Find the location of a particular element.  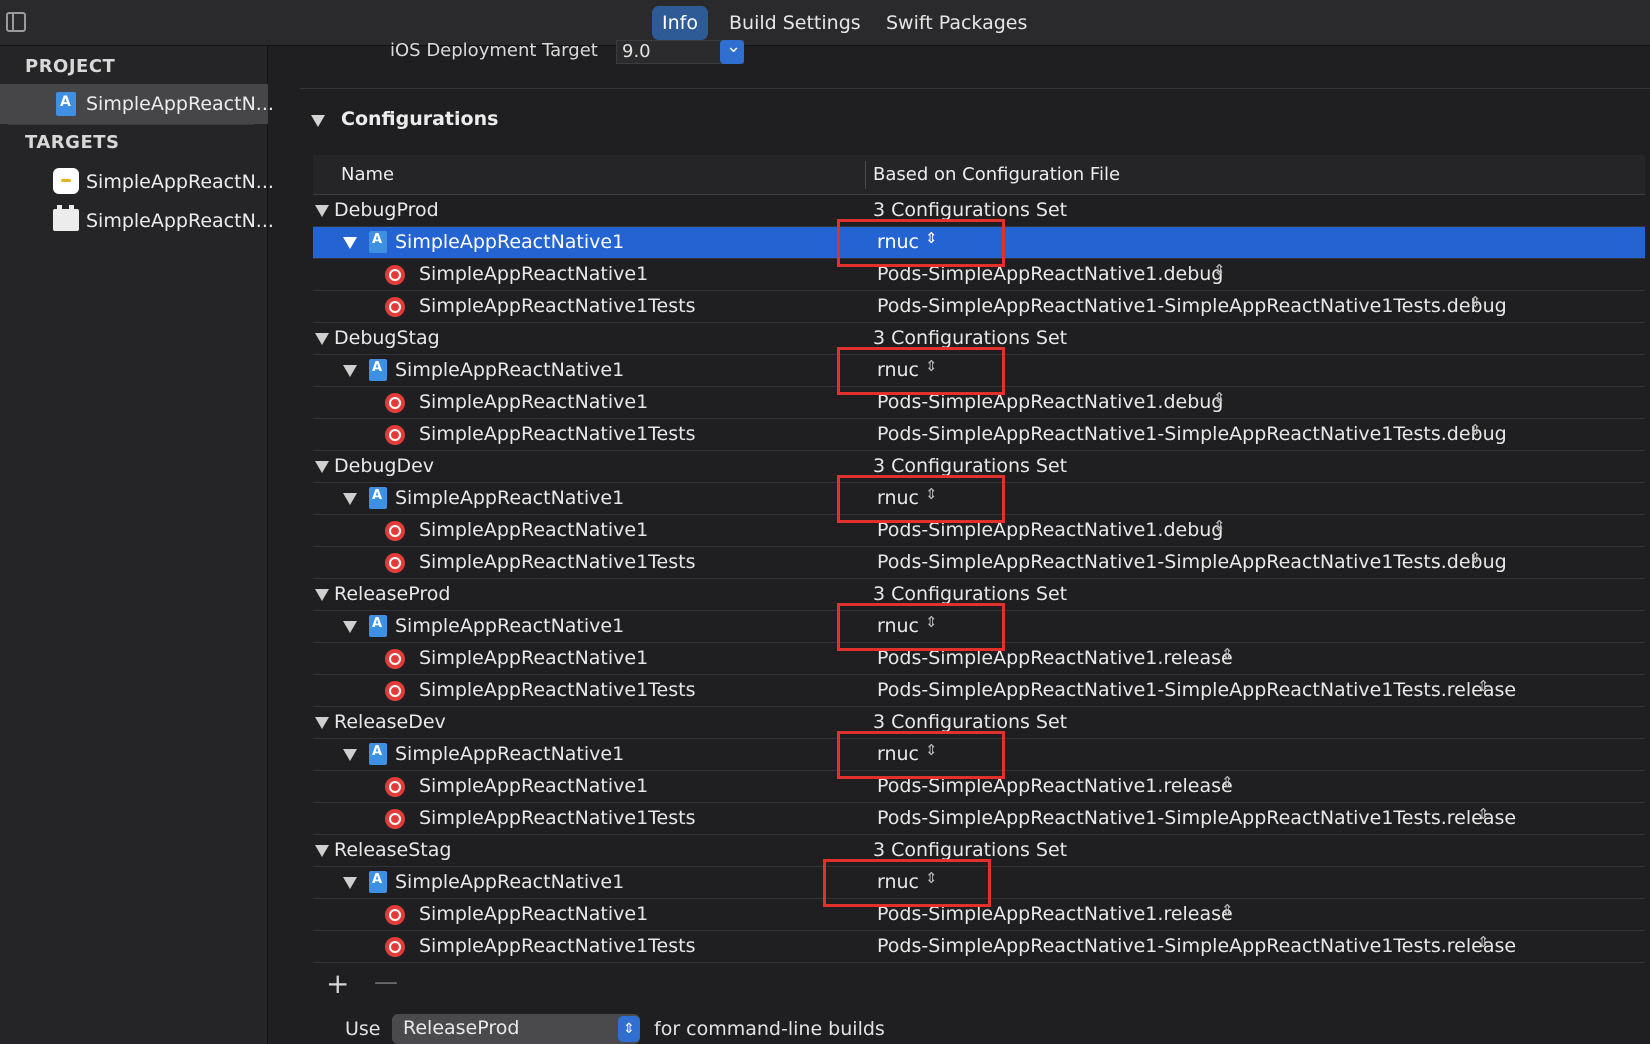

app-icon is located at coordinates (66, 181).